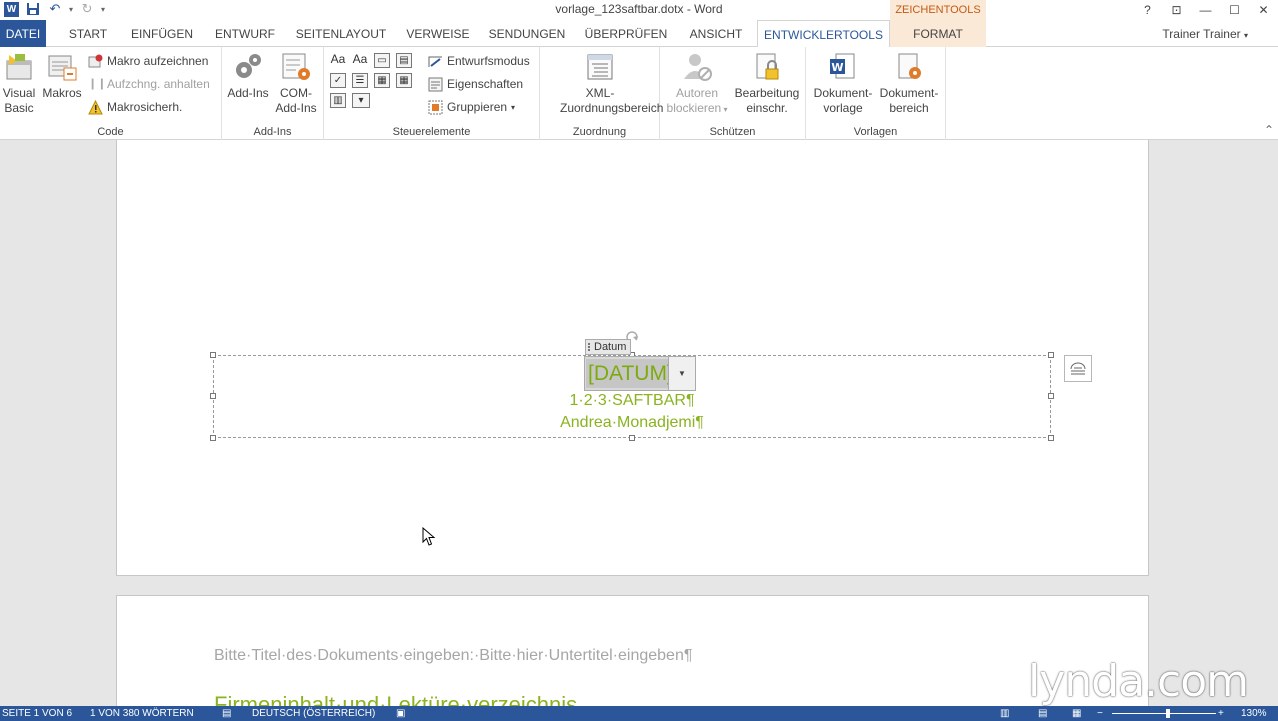 The height and width of the screenshot is (721, 1278). What do you see at coordinates (1221, 714) in the screenshot?
I see `zoom-in-icon: +` at bounding box center [1221, 714].